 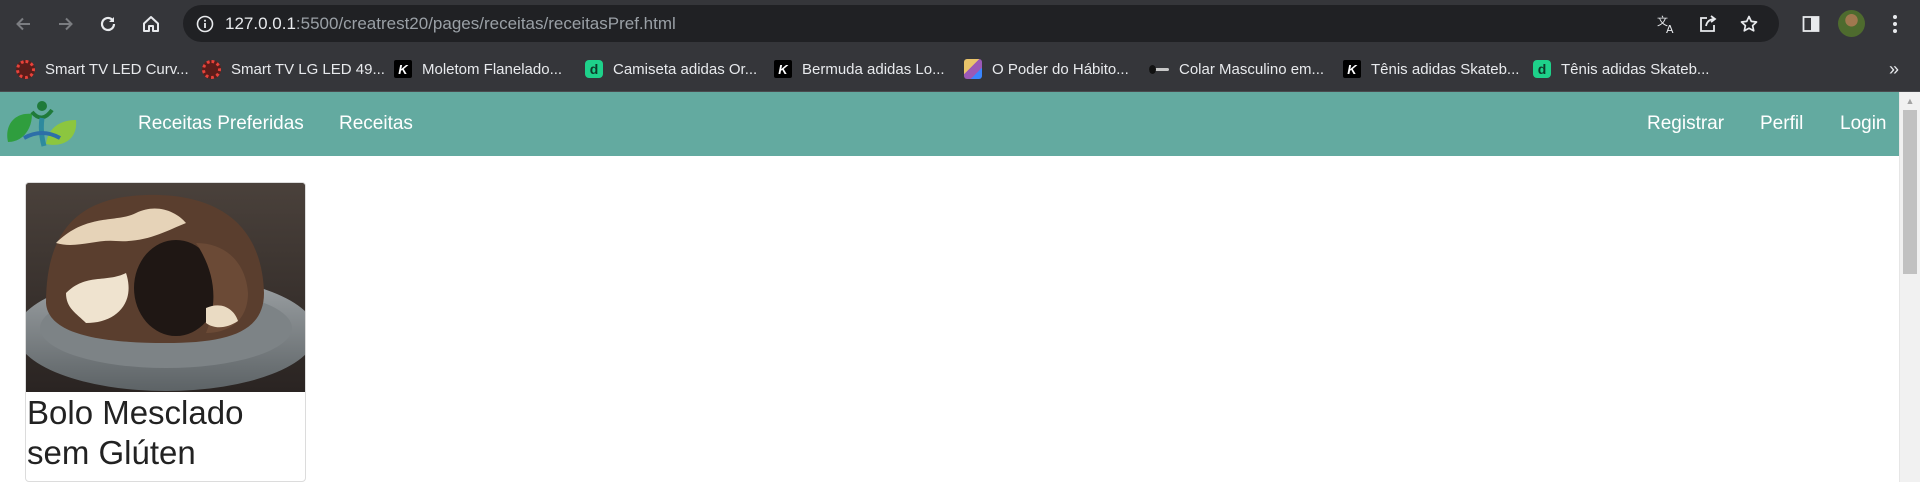 What do you see at coordinates (1708, 24) in the screenshot?
I see `share-icon` at bounding box center [1708, 24].